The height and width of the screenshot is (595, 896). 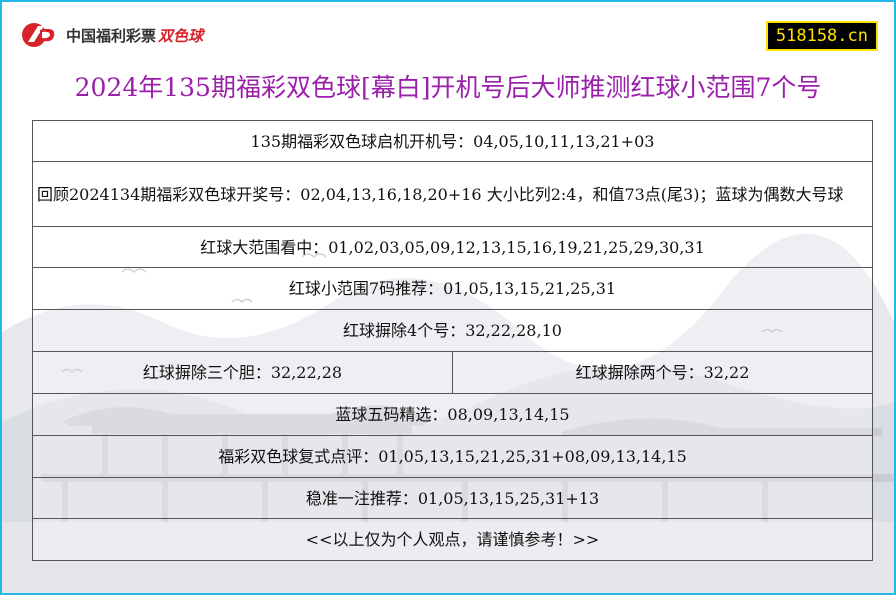 I want to click on logo-brand: 中国福利彩票, so click(x=111, y=35).